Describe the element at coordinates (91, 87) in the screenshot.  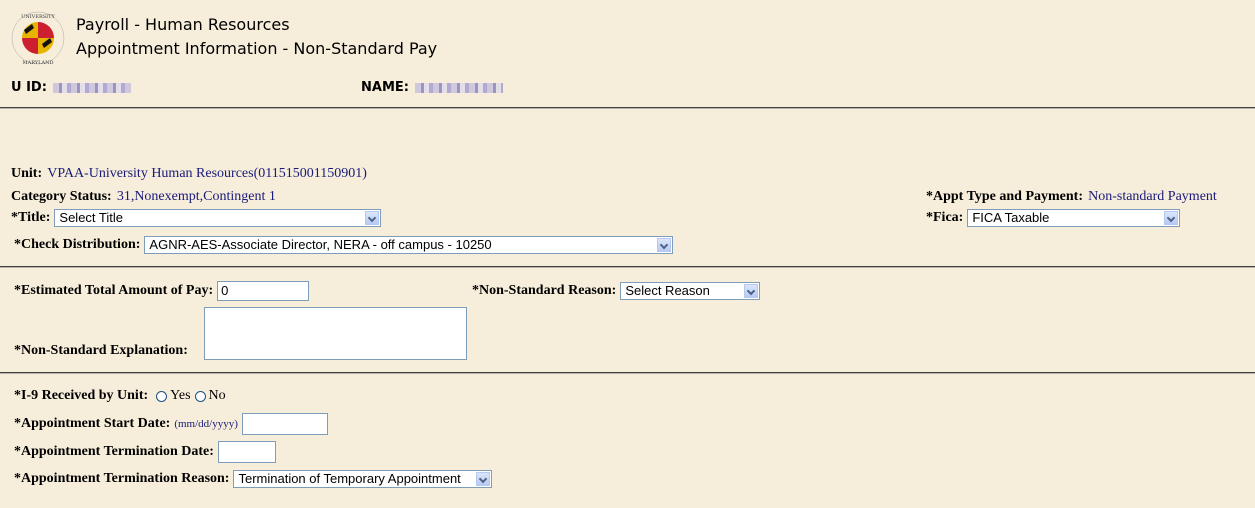
I see `uid-value-redacted` at that location.